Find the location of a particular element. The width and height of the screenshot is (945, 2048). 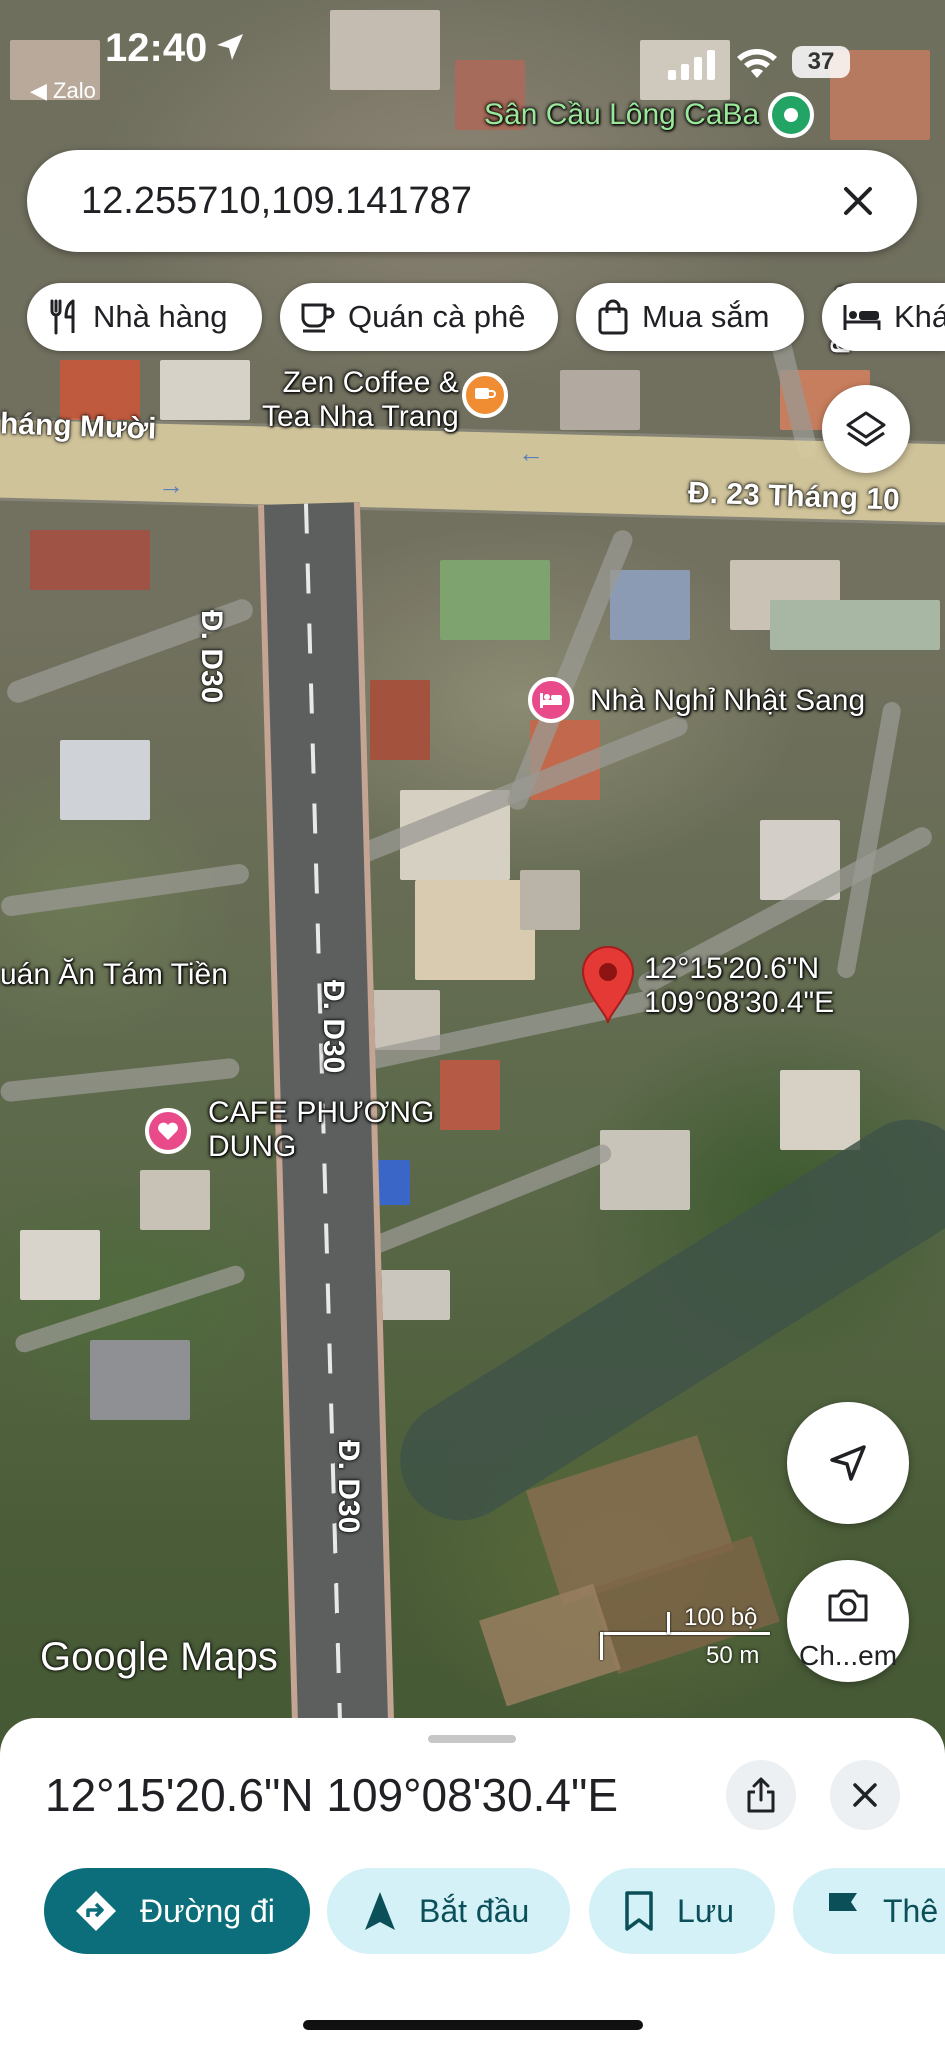

poi-marker-zen-coffee is located at coordinates (485, 395).